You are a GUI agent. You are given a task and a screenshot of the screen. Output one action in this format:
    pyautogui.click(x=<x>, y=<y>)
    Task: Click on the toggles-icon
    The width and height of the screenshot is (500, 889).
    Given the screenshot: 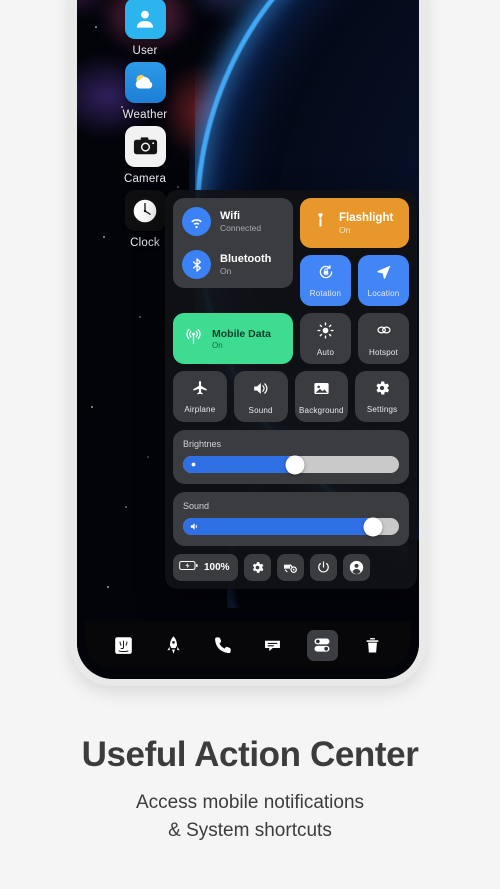 What is the action you would take?
    pyautogui.click(x=322, y=645)
    